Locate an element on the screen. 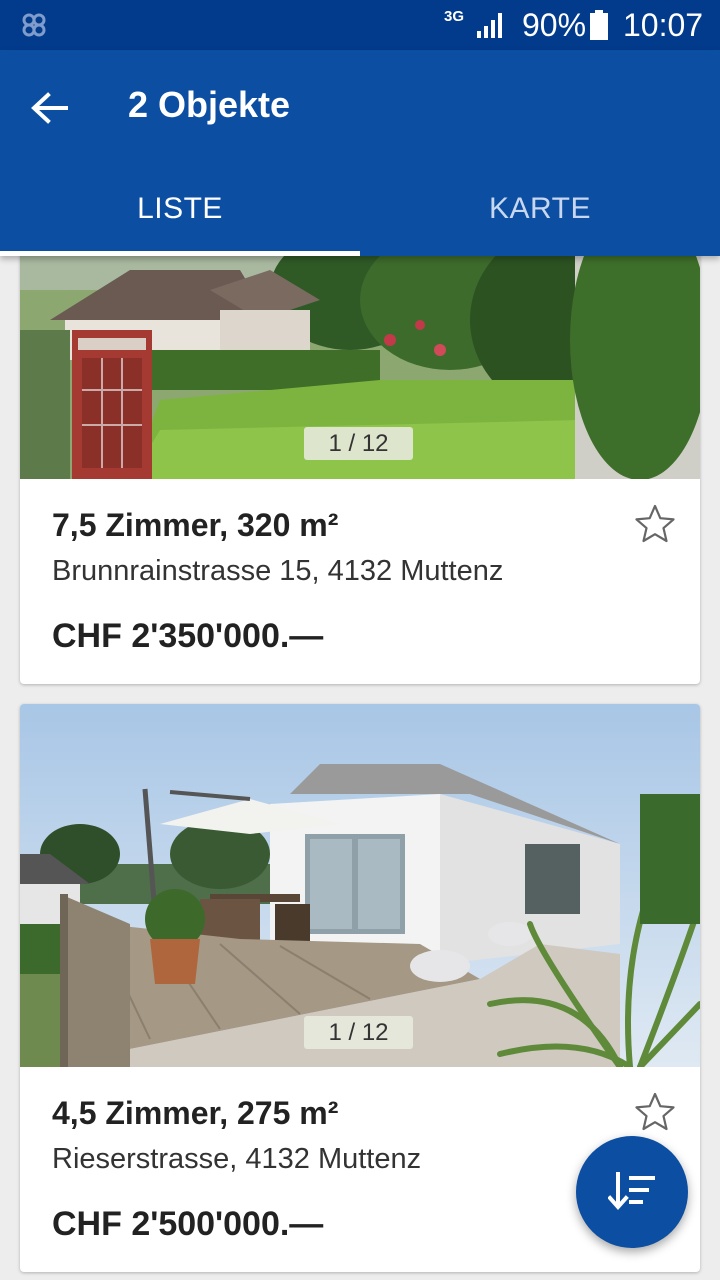 This screenshot has height=1280, width=720. listing-rooms-area: 4,5 Zimmer, 275 m² is located at coordinates (195, 1113).